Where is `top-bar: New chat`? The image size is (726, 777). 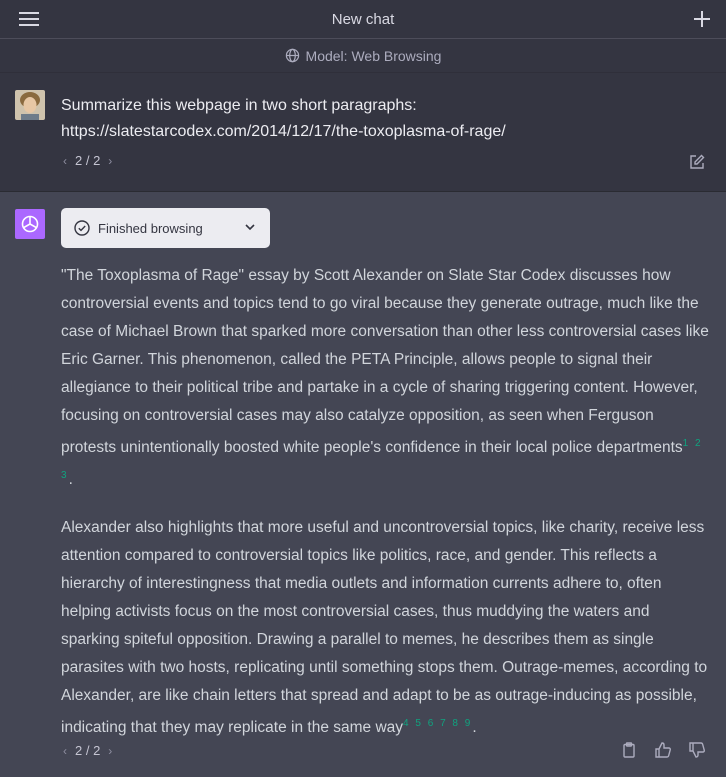
top-bar: New chat is located at coordinates (363, 19).